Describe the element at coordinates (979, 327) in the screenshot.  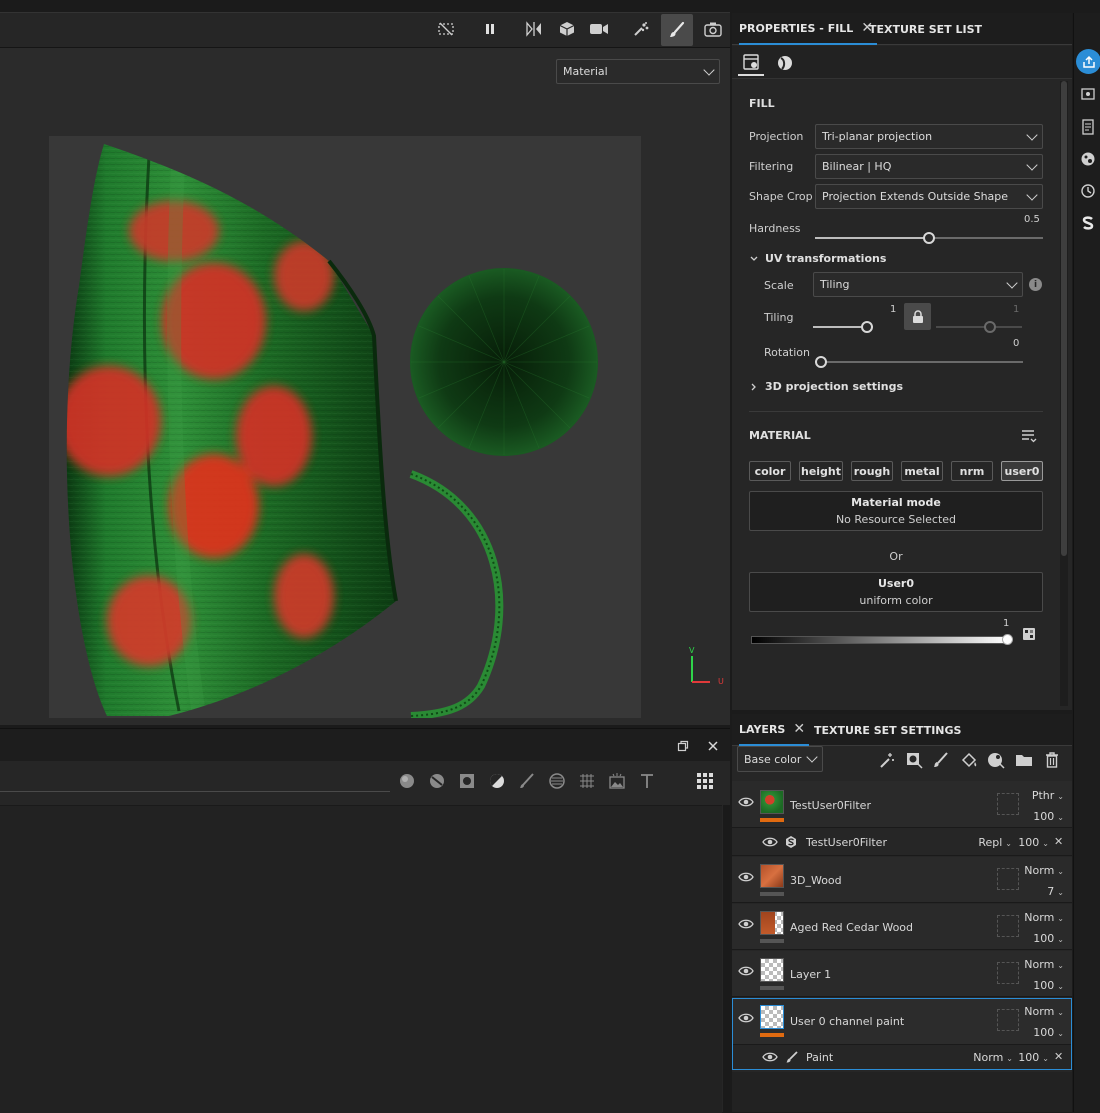
I see `tiling-slider-v` at that location.